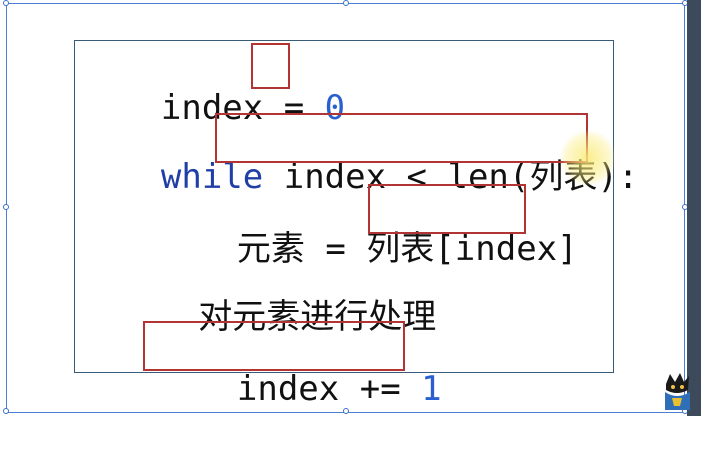 This screenshot has width=701, height=449. I want to click on selection-handle-top-left, so click(6, 3).